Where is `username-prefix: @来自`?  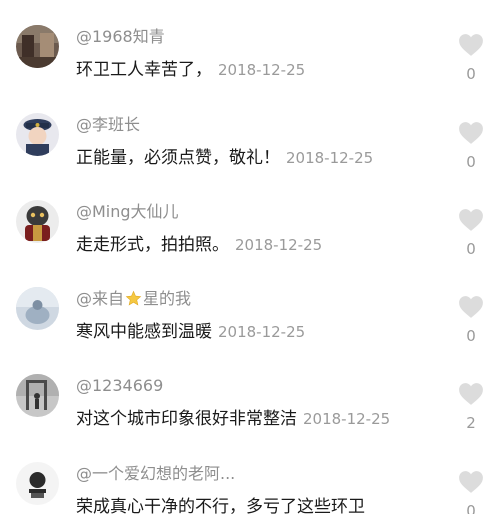 username-prefix: @来自 is located at coordinates (100, 298).